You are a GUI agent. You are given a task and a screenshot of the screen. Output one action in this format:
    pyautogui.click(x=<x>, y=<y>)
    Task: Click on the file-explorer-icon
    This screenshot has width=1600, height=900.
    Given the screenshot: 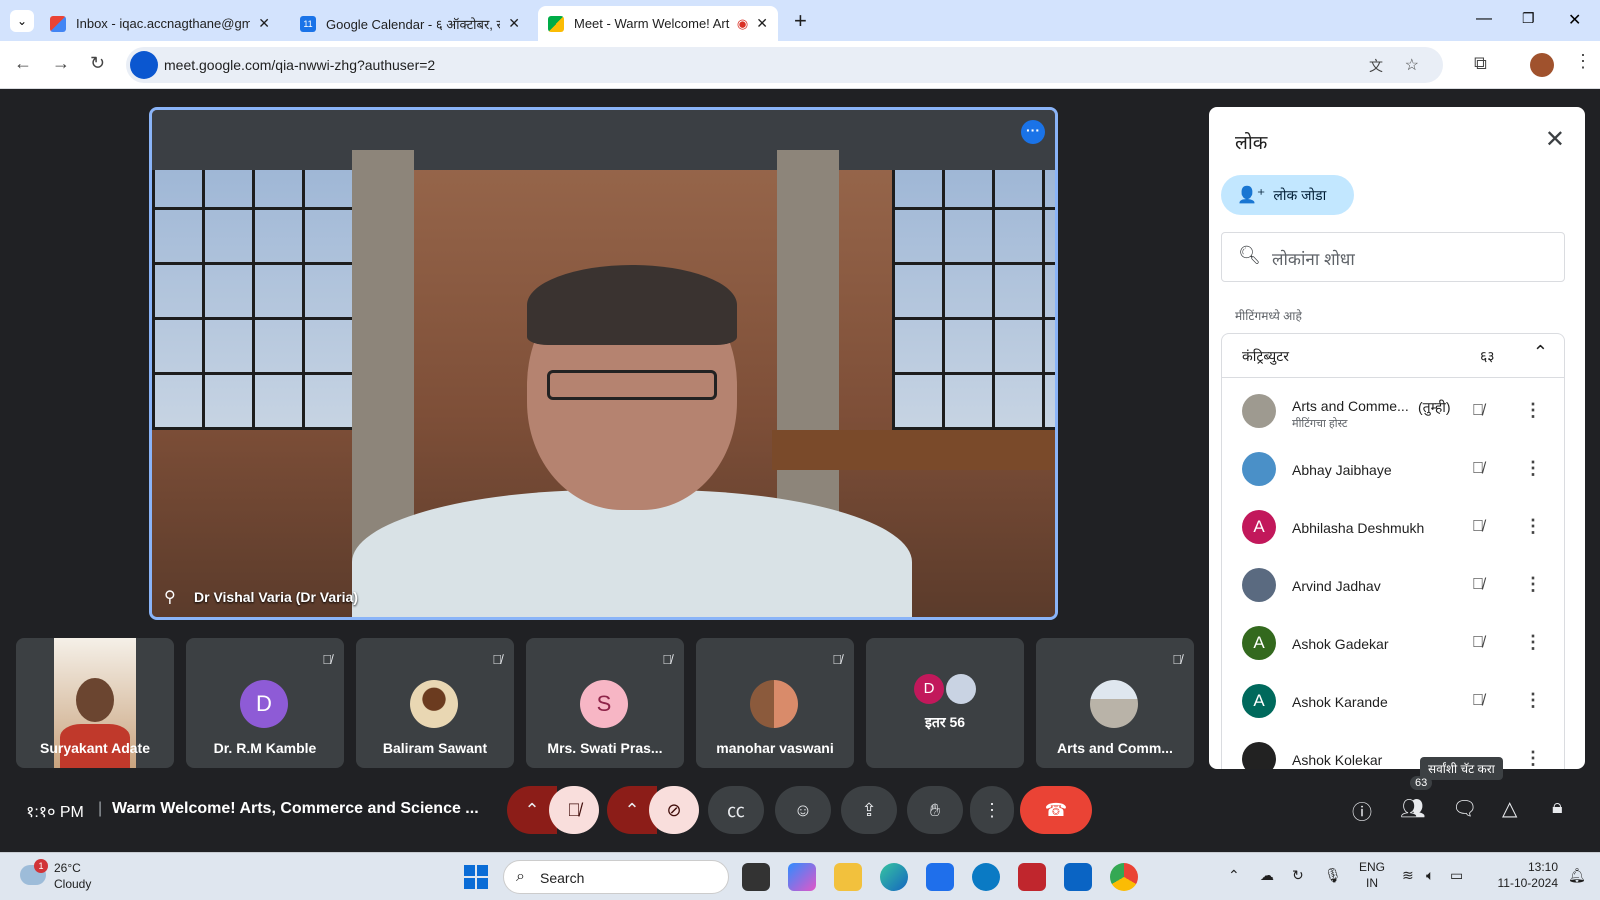 What is the action you would take?
    pyautogui.click(x=848, y=877)
    